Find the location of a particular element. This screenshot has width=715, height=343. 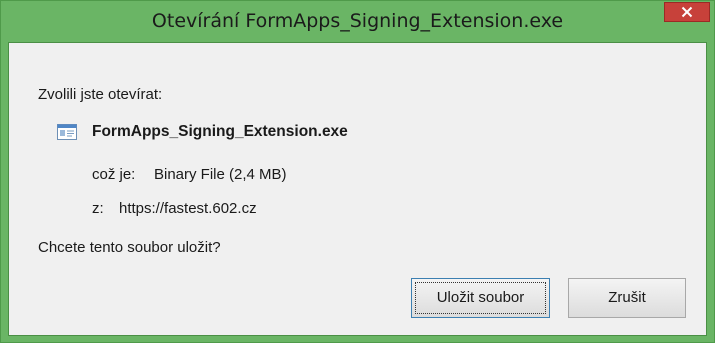

cancel-button-label: Zrušit is located at coordinates (627, 297).